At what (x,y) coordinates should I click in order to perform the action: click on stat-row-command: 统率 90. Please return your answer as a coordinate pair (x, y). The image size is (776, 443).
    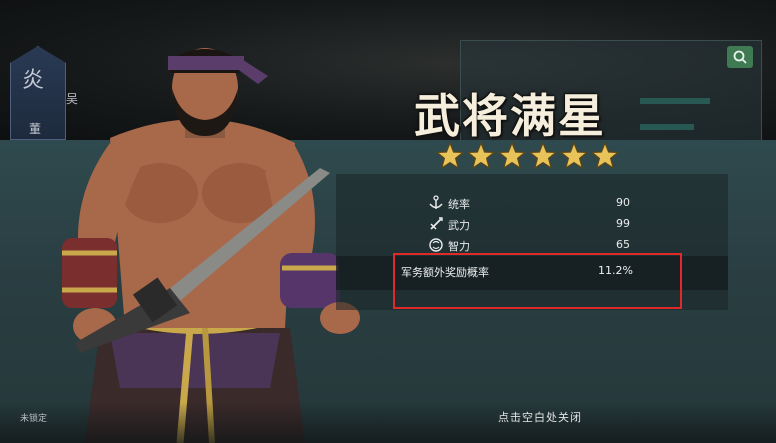
    Looking at the image, I should click on (533, 203).